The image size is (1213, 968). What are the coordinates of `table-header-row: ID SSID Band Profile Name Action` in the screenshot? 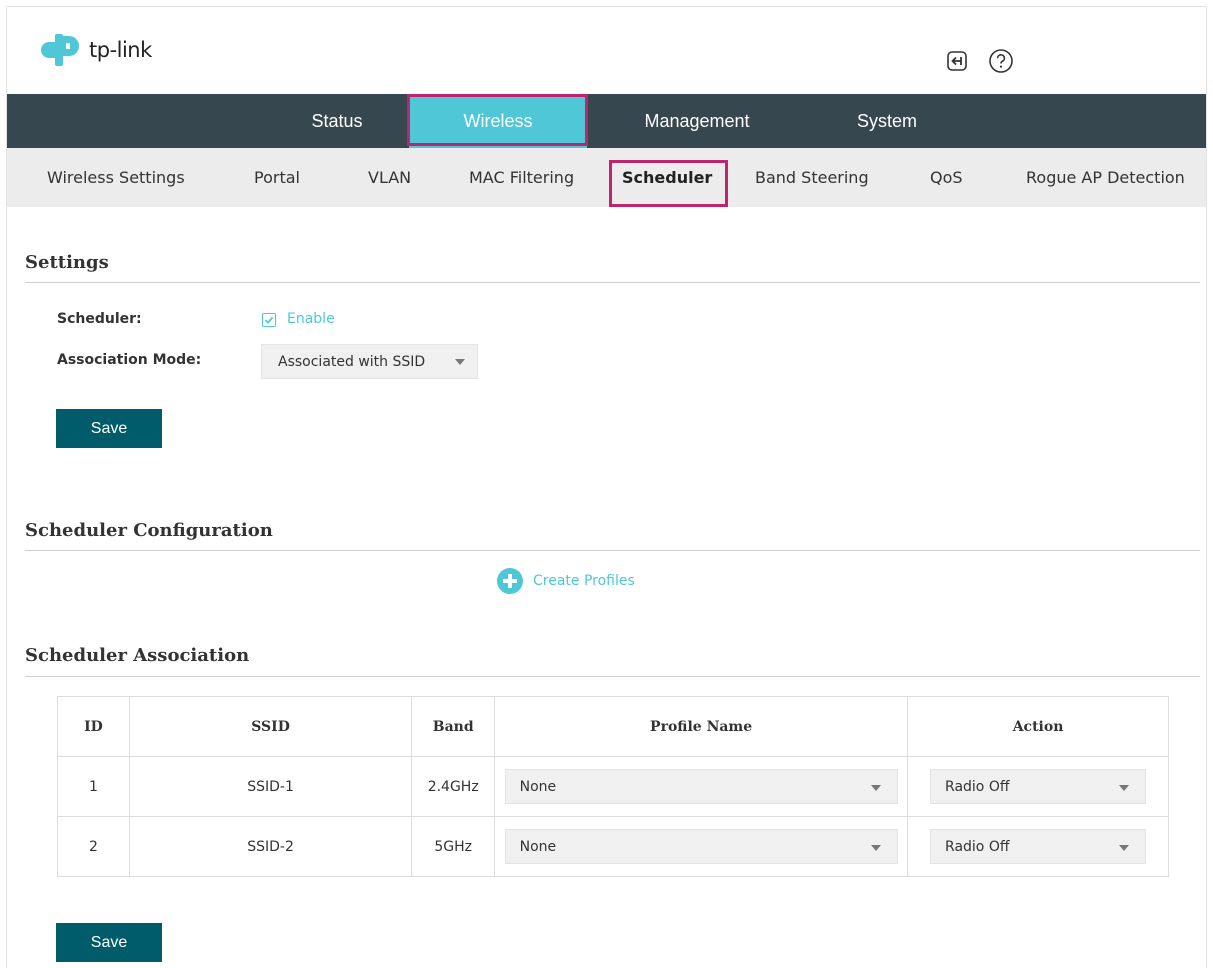 It's located at (613, 726).